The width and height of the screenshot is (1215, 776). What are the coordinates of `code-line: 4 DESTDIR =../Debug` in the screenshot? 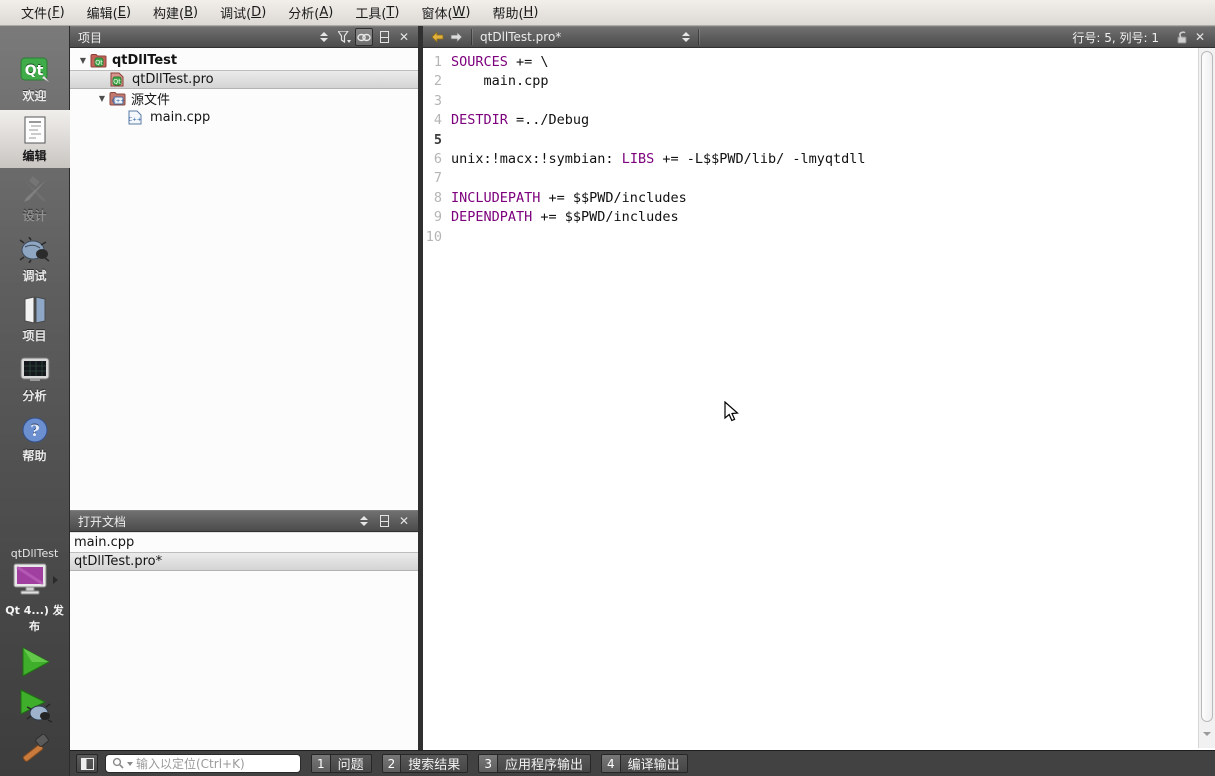 It's located at (511, 120).